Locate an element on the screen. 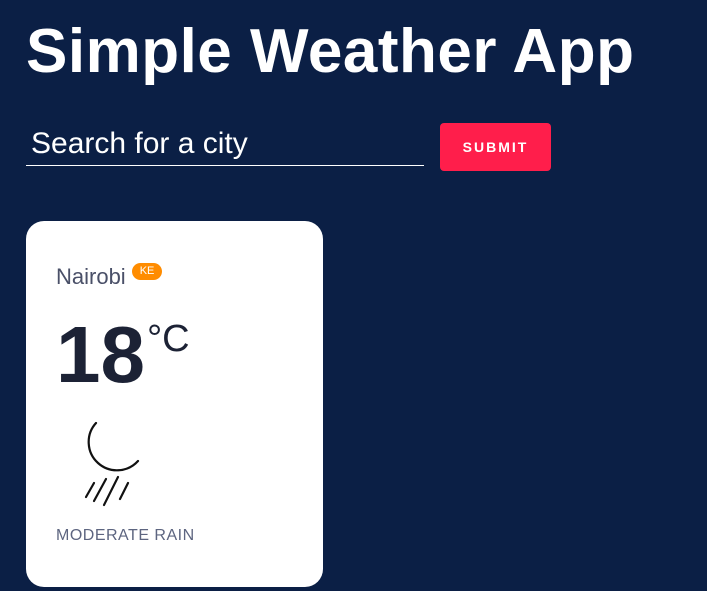 This screenshot has width=707, height=591. country-badge: KE is located at coordinates (147, 271).